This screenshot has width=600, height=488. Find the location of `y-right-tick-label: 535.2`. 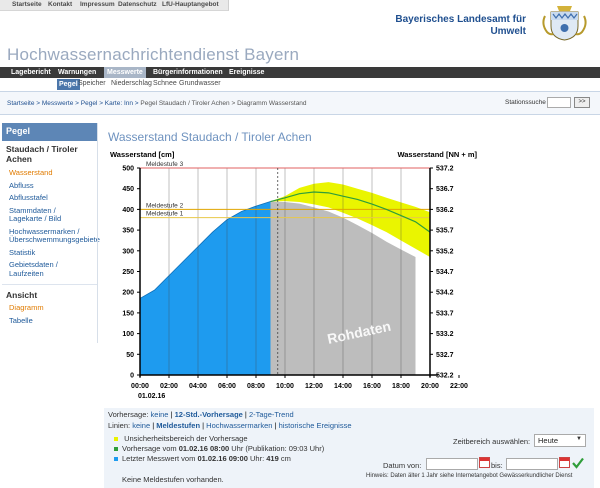

y-right-tick-label: 535.2 is located at coordinates (445, 251).